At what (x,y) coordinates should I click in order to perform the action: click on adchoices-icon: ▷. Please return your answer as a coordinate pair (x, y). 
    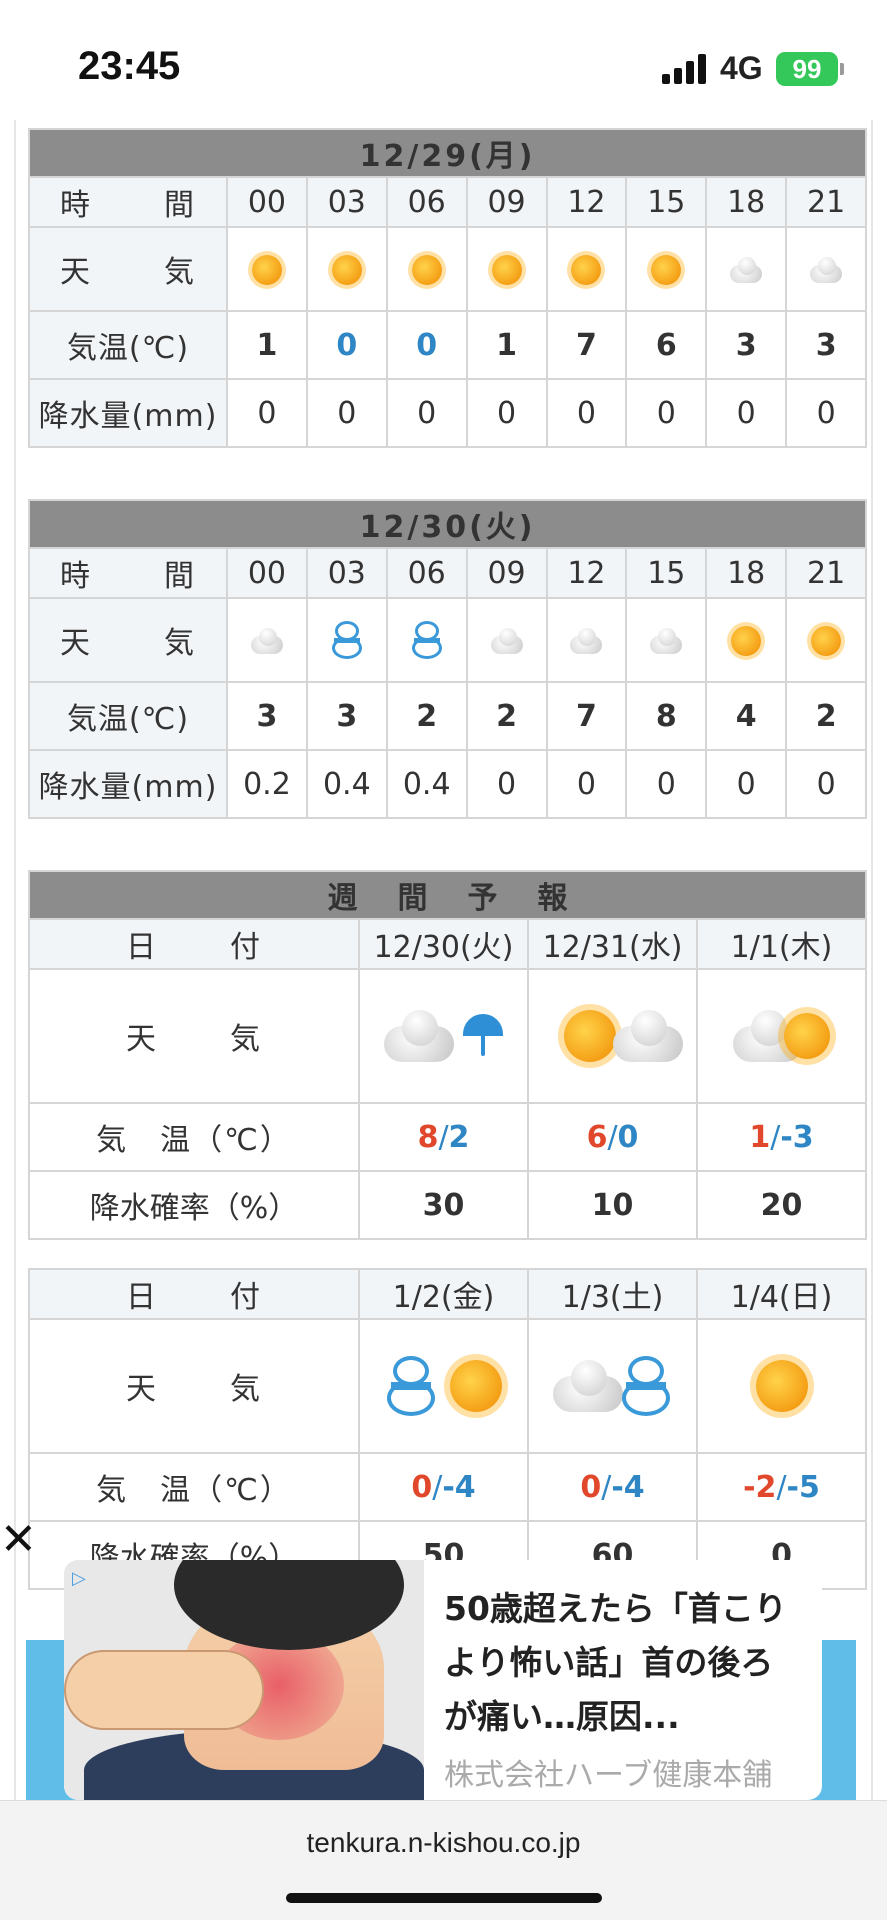
    Looking at the image, I should click on (83, 1579).